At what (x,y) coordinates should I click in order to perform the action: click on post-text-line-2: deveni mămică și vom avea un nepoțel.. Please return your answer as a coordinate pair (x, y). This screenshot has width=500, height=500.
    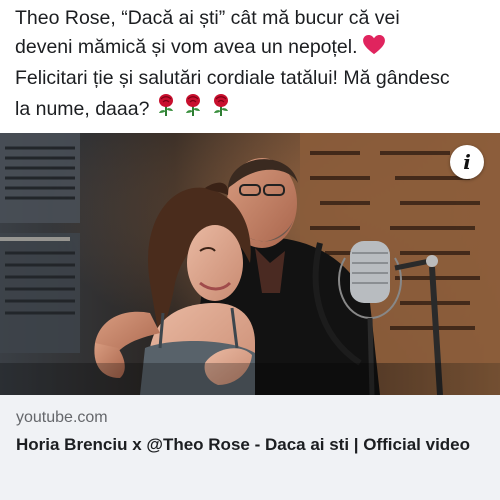
    Looking at the image, I should click on (250, 48).